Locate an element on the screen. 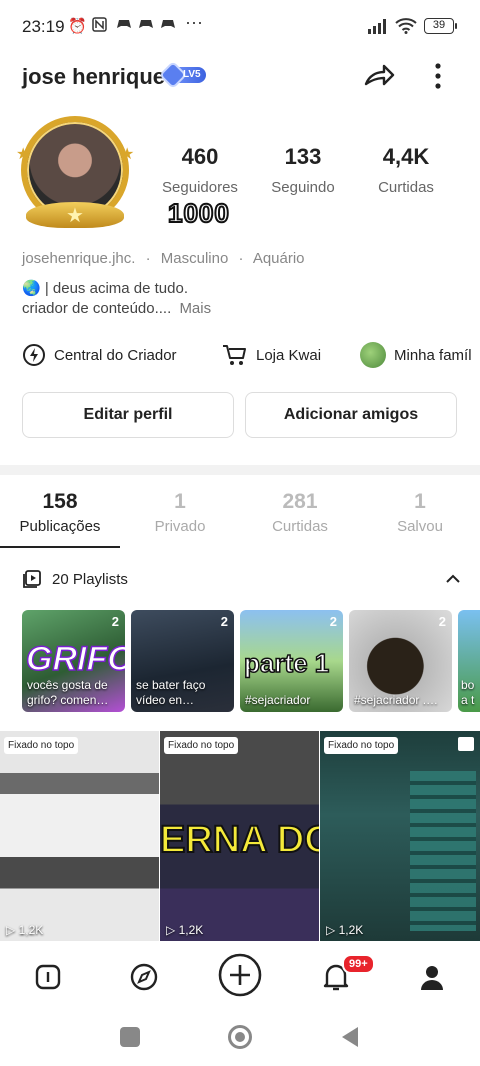  kwai-shop-label: Loja Kwai is located at coordinates (289, 355).